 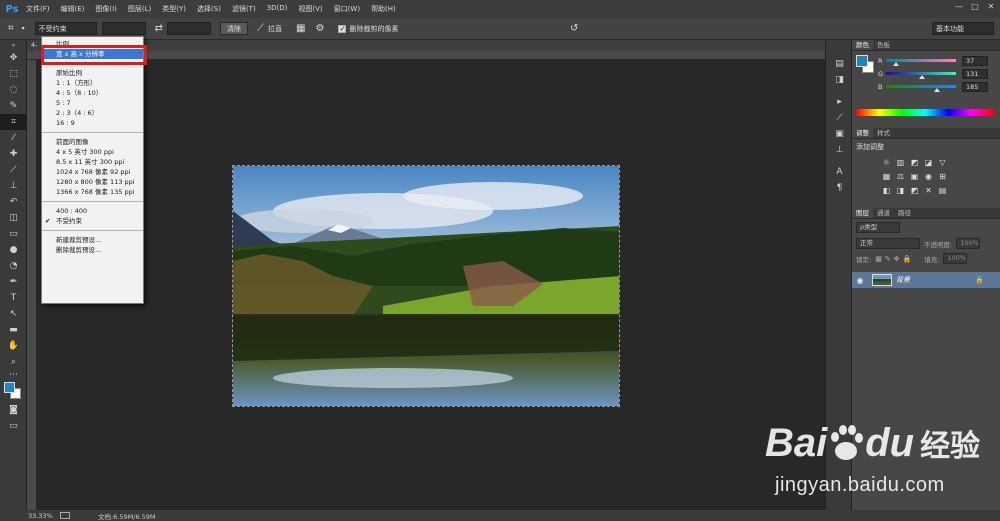 I want to click on overlay-grid-icon: ▦, so click(x=300, y=28).